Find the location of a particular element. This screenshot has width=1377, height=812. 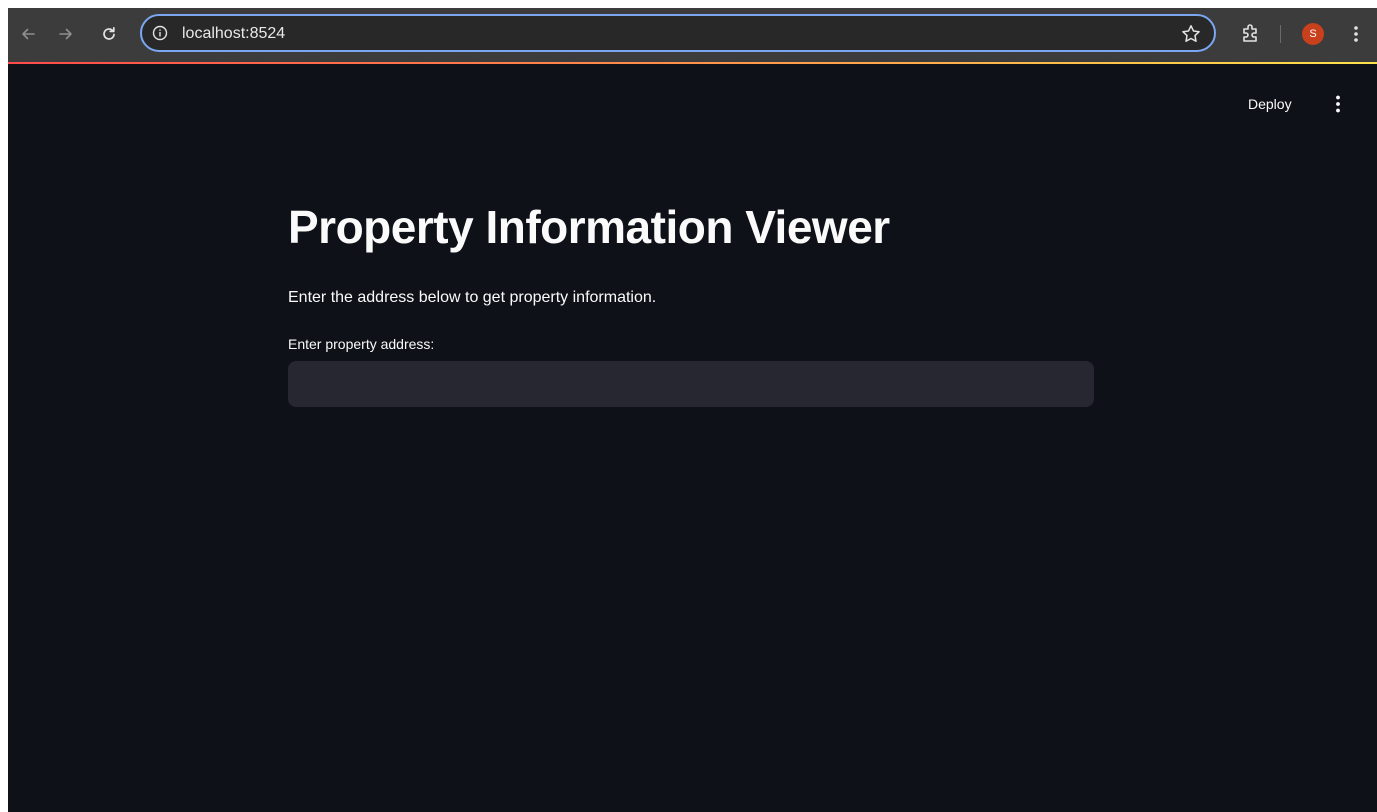

address-input is located at coordinates (691, 384).